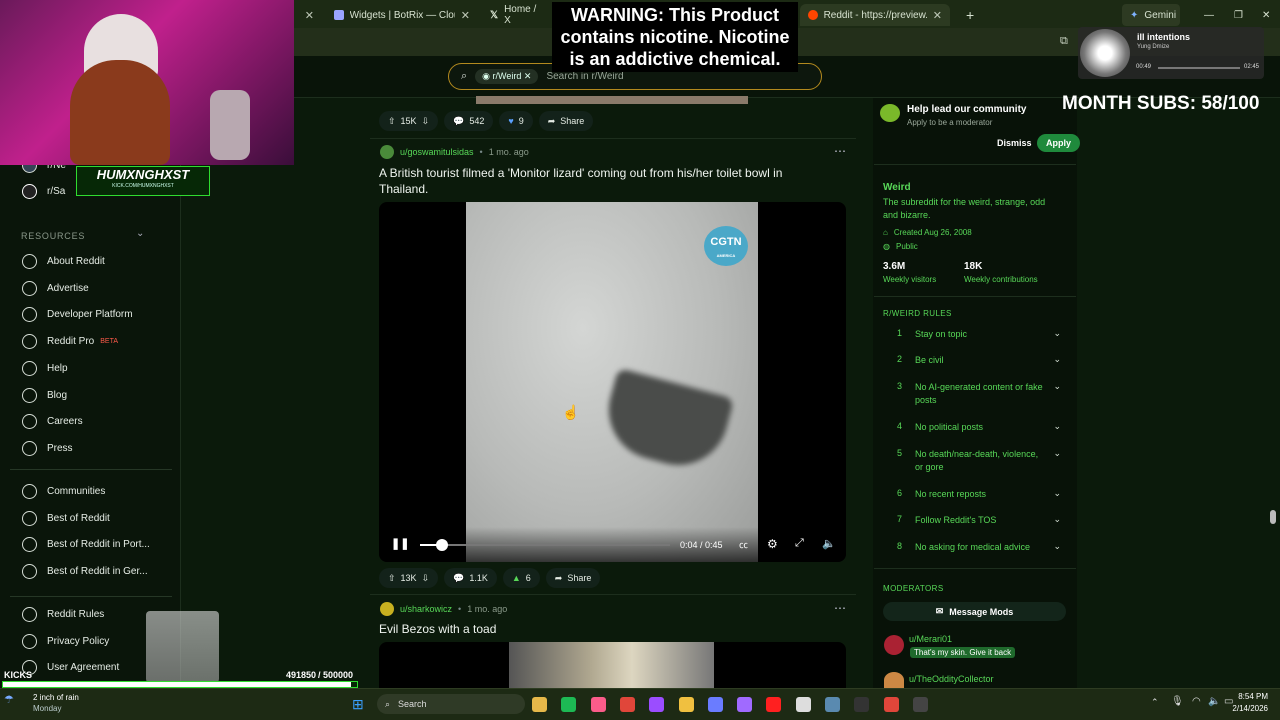  What do you see at coordinates (1064, 41) in the screenshot?
I see `sidebar-toggle-icon: ⧉` at bounding box center [1064, 41].